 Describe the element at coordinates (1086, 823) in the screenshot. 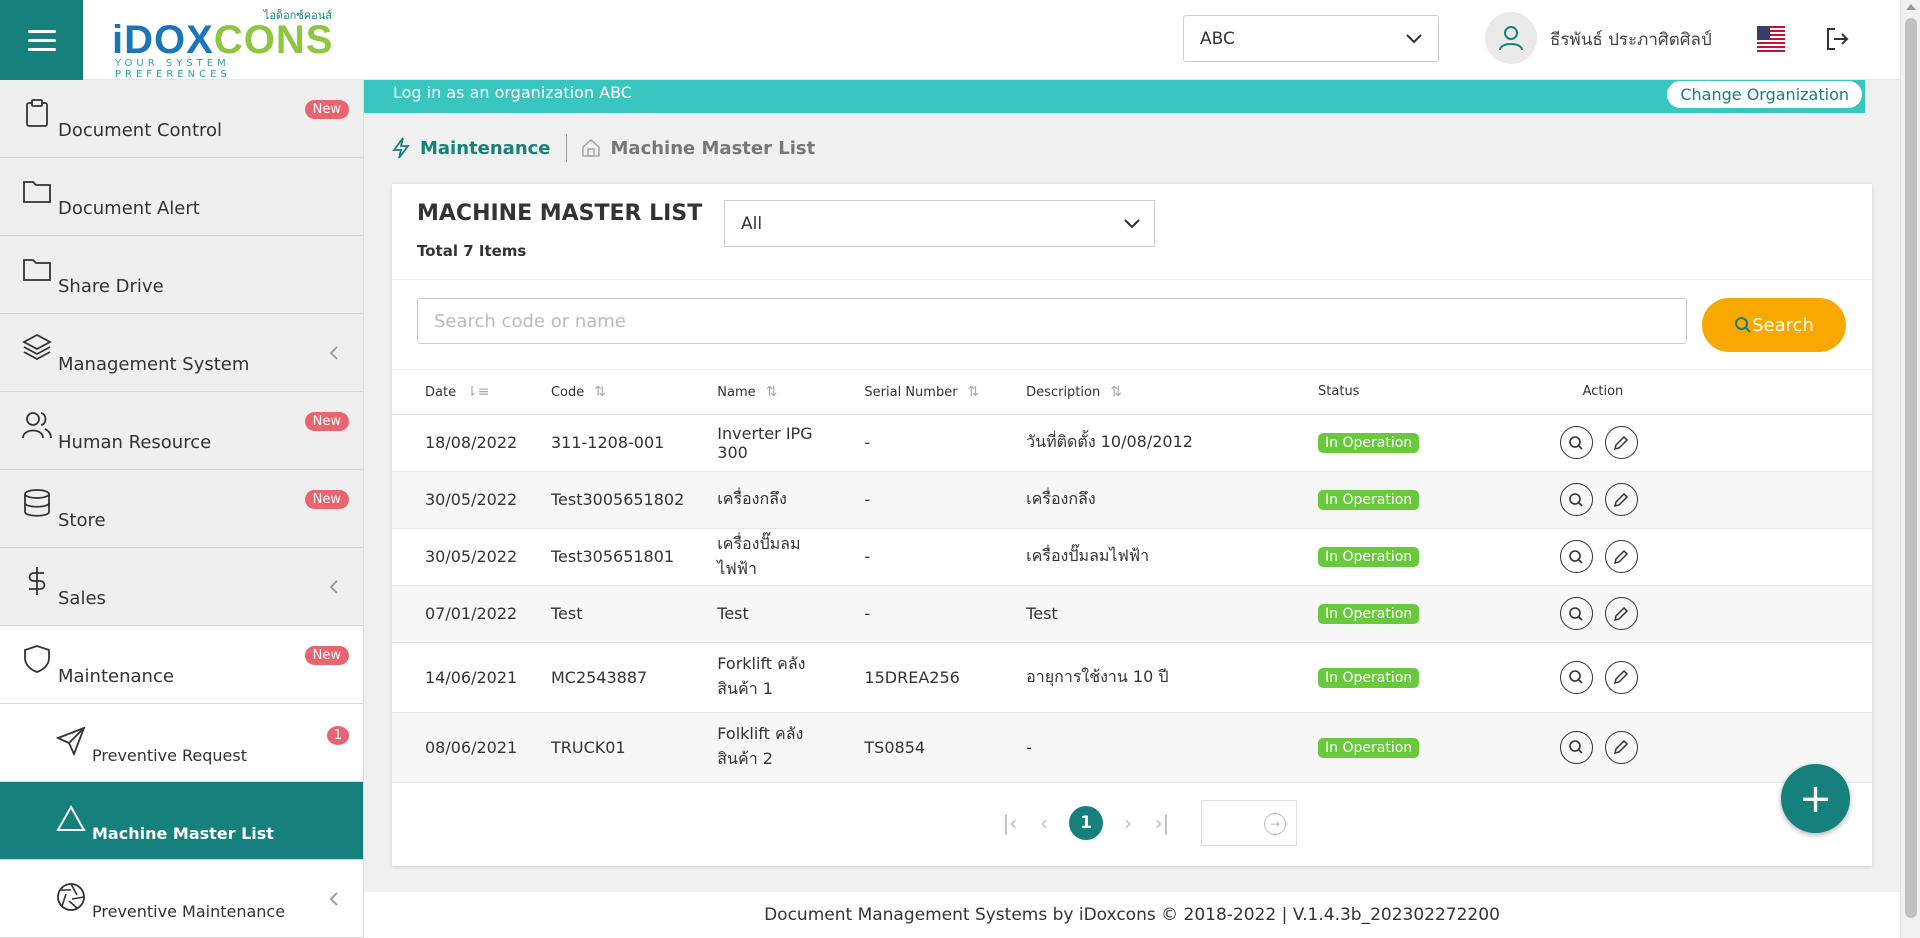

I see `current-page: 1` at that location.